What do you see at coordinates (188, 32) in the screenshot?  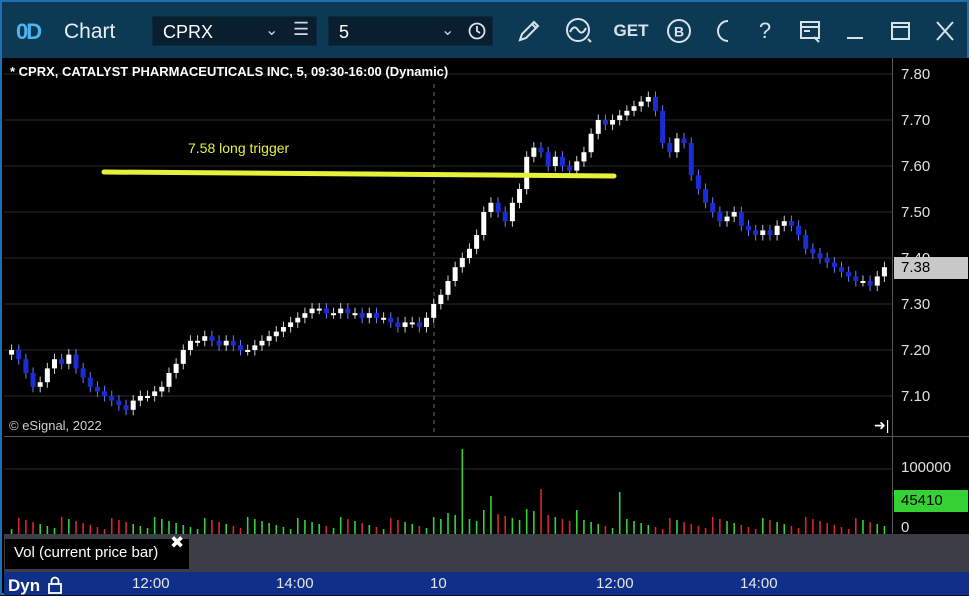 I see `symbol-input: CPRX` at bounding box center [188, 32].